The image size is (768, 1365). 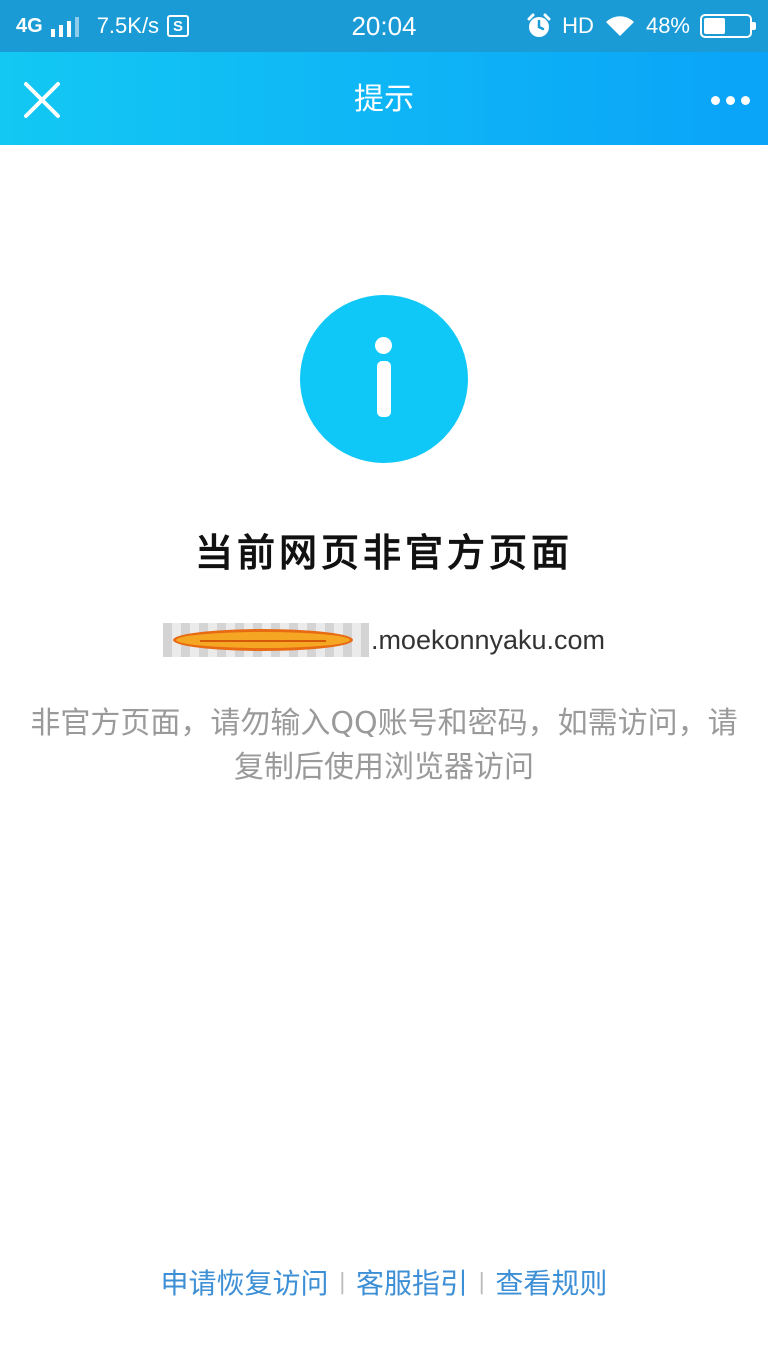 I want to click on battery-percent: 48%, so click(x=667, y=25).